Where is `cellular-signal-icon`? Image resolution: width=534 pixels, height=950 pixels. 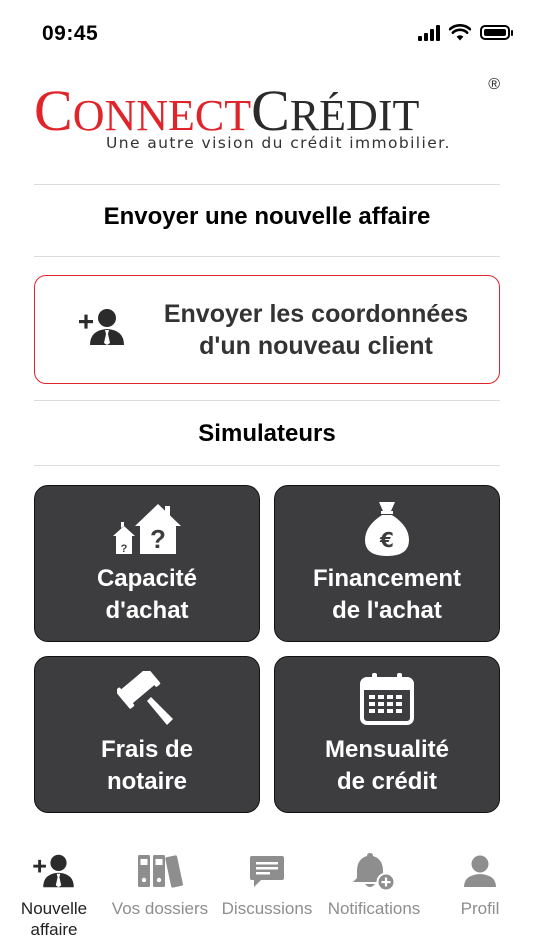 cellular-signal-icon is located at coordinates (429, 32).